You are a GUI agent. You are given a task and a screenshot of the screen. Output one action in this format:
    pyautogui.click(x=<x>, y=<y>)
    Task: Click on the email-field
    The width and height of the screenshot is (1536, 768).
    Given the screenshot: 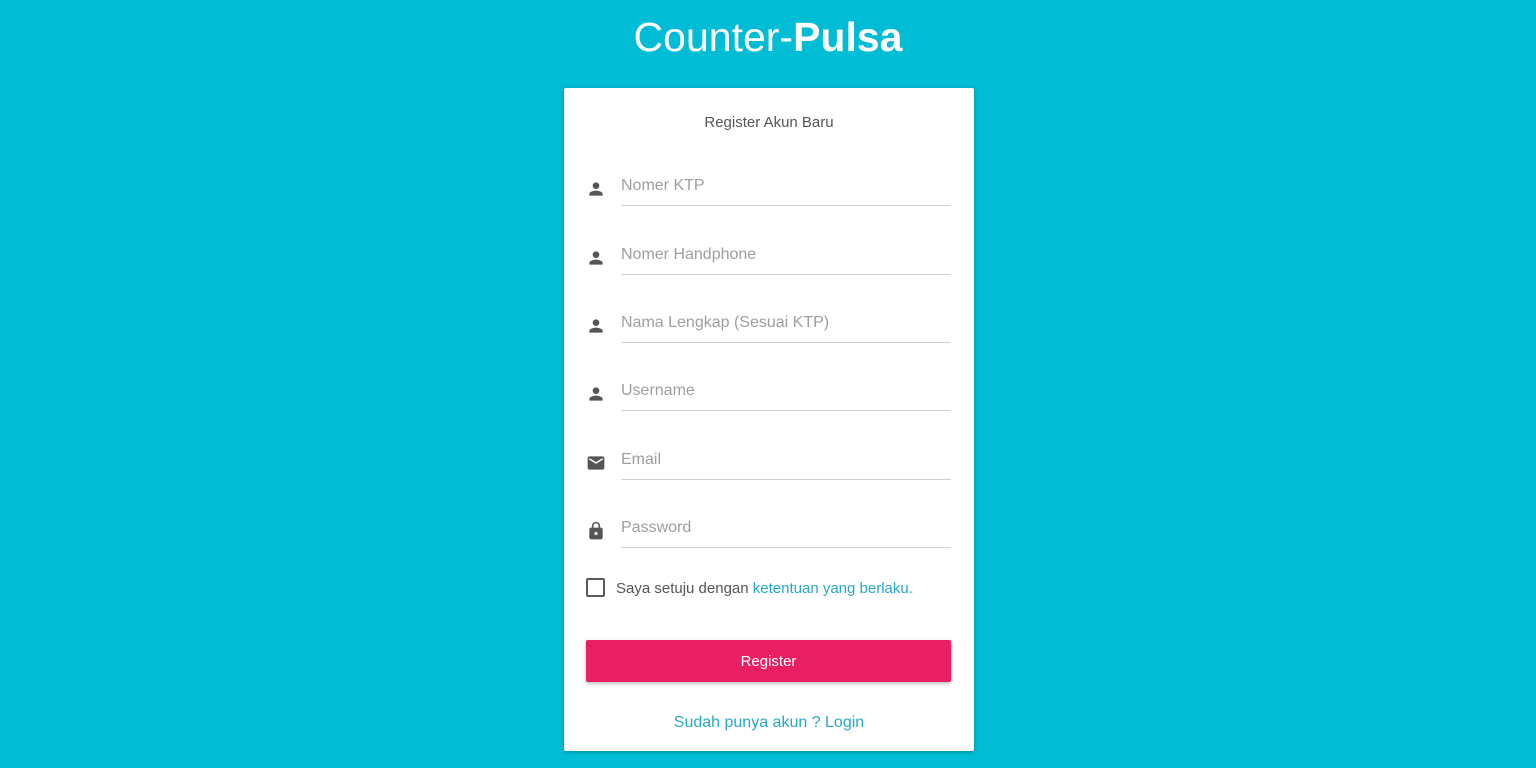 What is the action you would take?
    pyautogui.click(x=768, y=461)
    